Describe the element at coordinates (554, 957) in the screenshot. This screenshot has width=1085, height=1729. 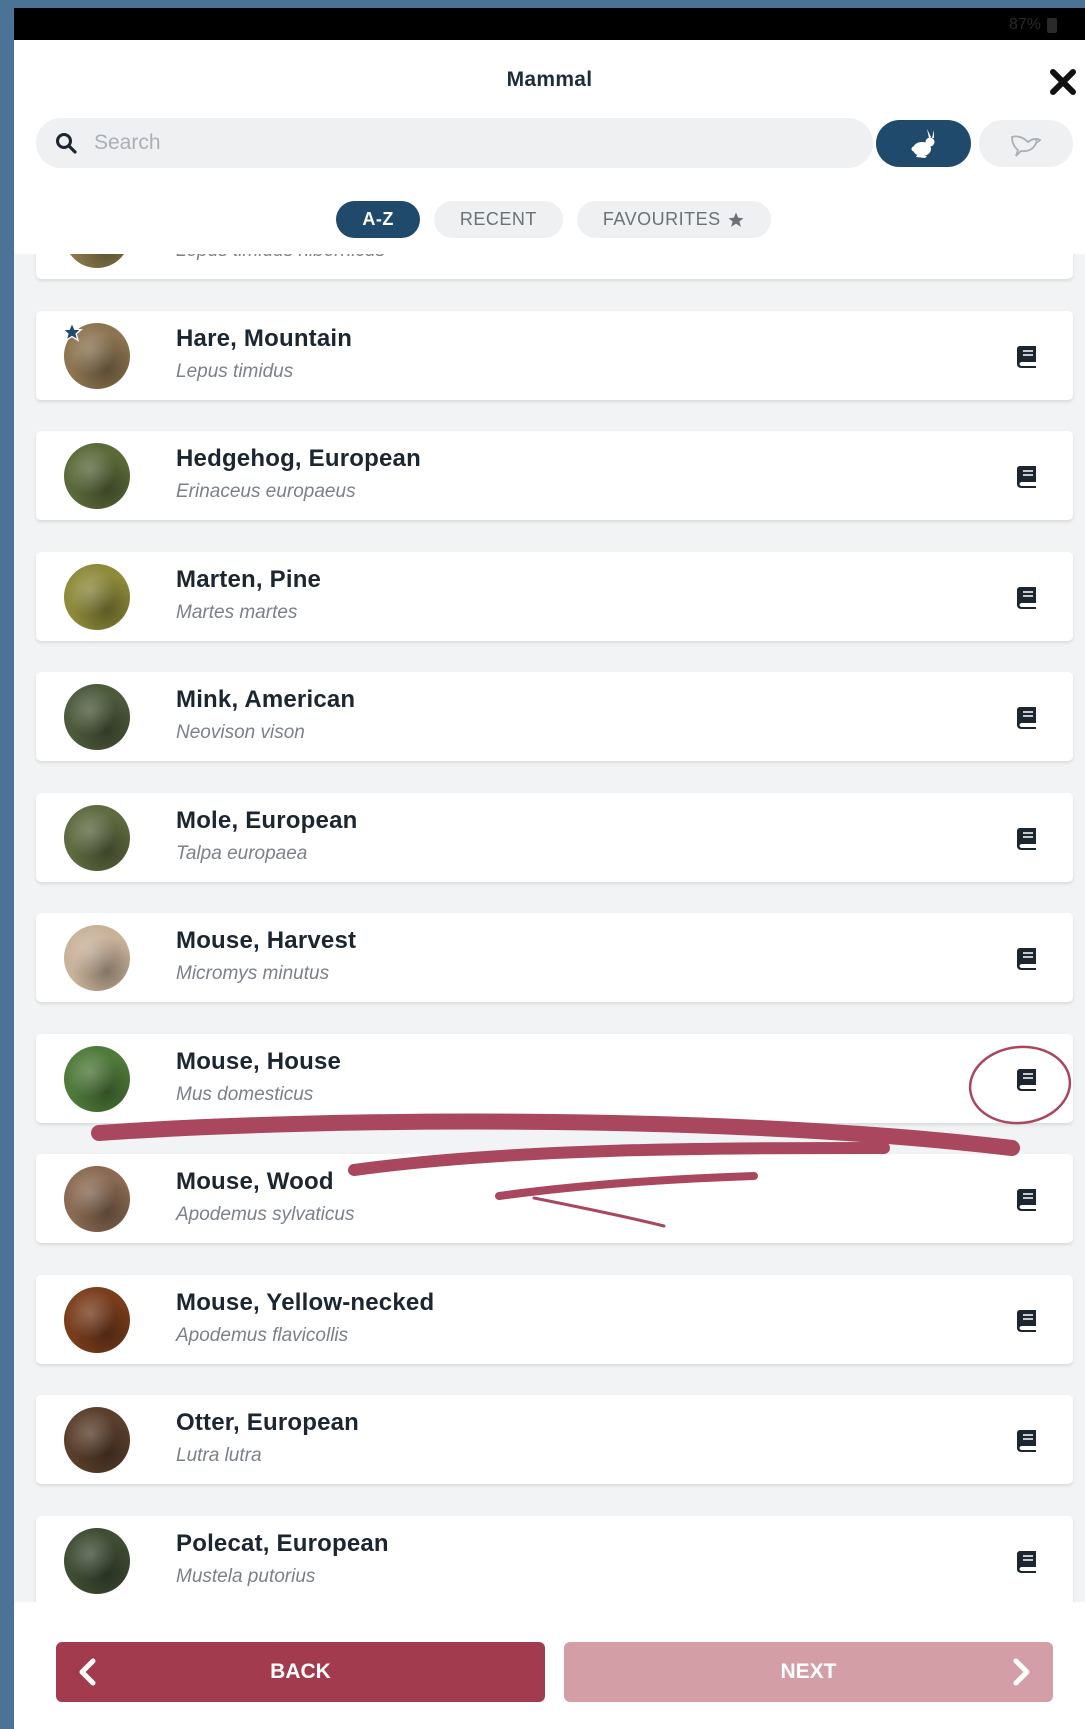
I see `species-row: Mouse, Harvest Micromys minutus` at that location.